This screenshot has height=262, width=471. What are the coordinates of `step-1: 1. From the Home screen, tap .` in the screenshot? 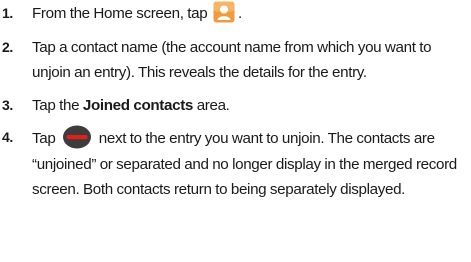 It's located at (235, 14).